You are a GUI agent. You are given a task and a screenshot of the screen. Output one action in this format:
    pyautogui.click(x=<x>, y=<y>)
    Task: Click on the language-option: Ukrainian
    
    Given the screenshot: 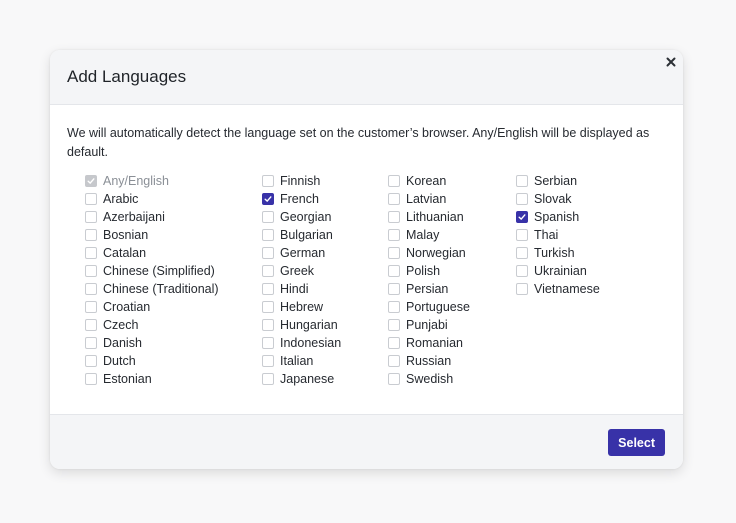 What is the action you would take?
    pyautogui.click(x=576, y=271)
    